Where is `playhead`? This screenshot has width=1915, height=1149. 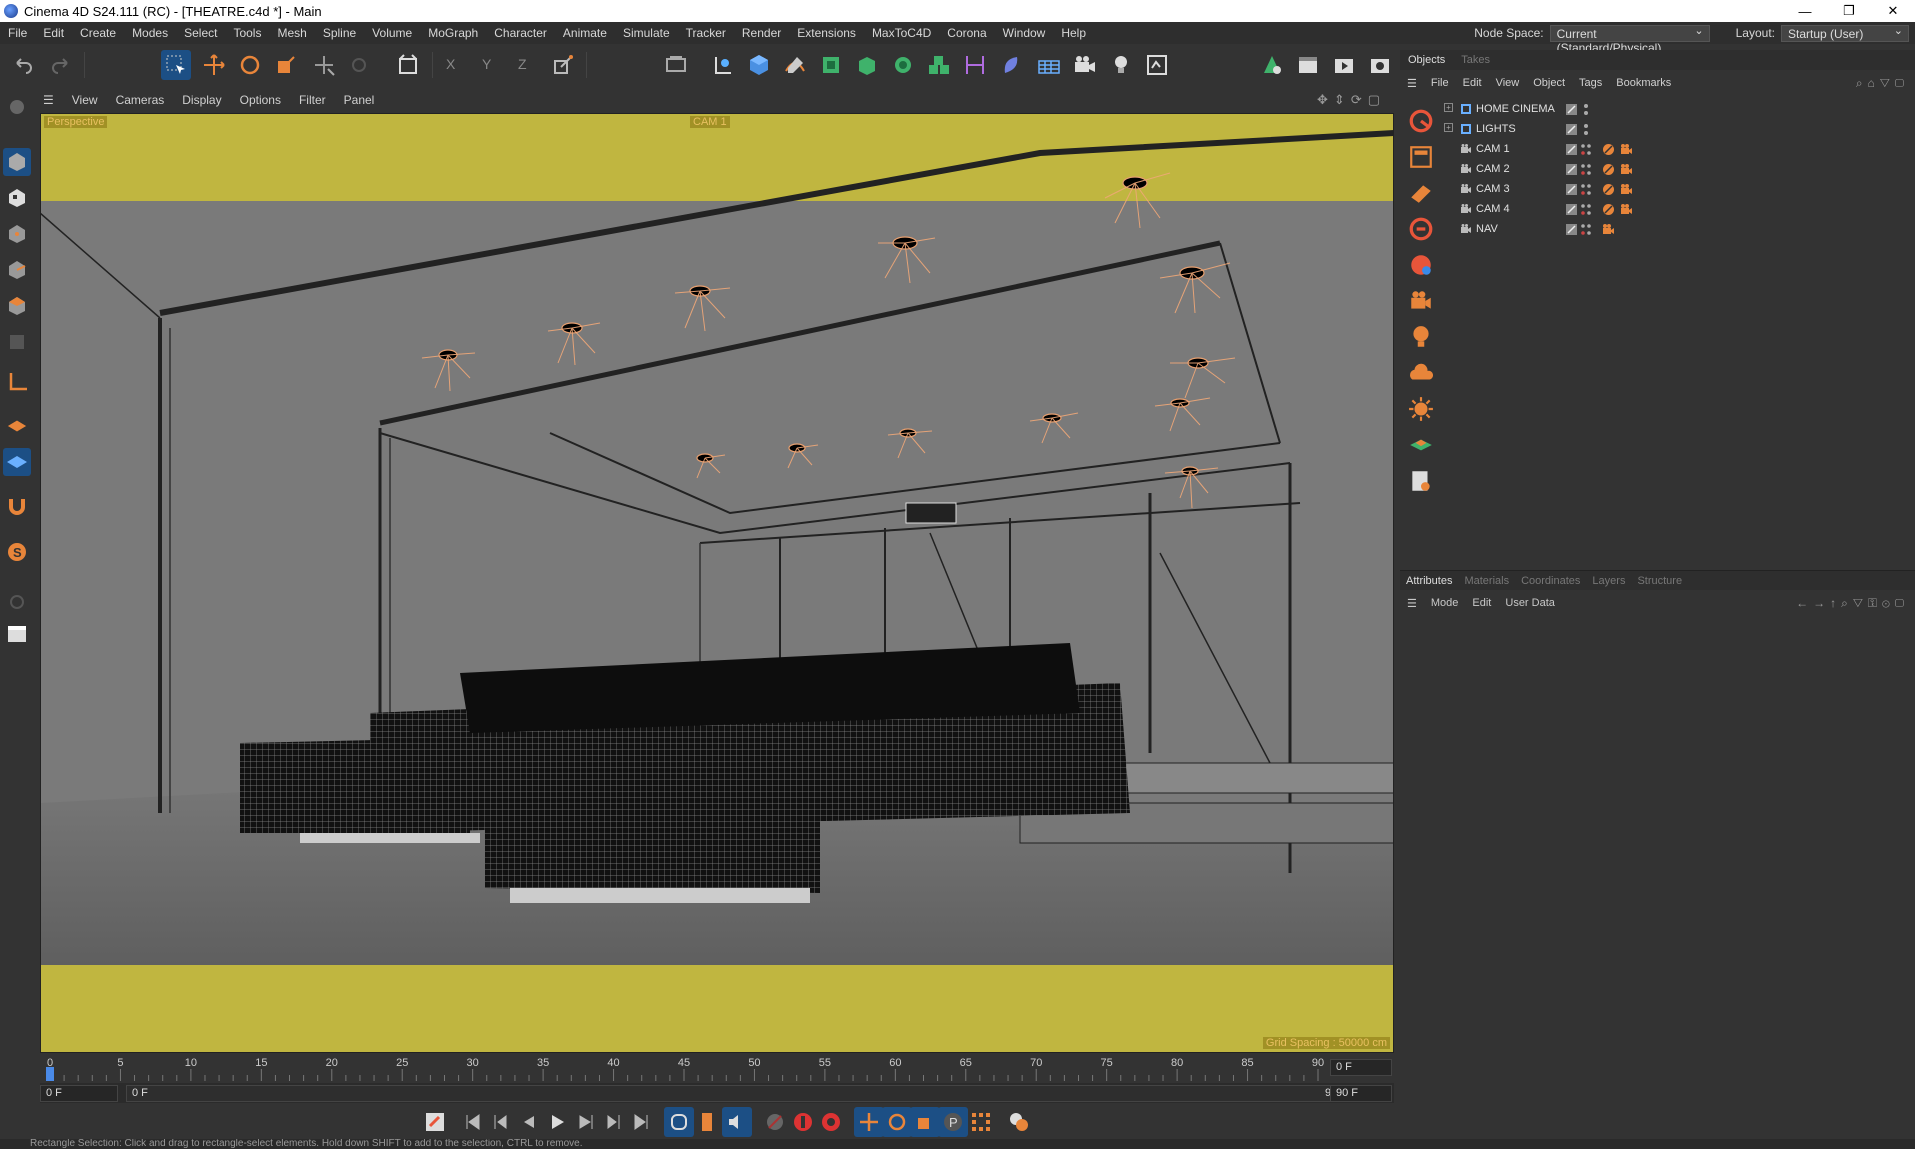 playhead is located at coordinates (50, 1074).